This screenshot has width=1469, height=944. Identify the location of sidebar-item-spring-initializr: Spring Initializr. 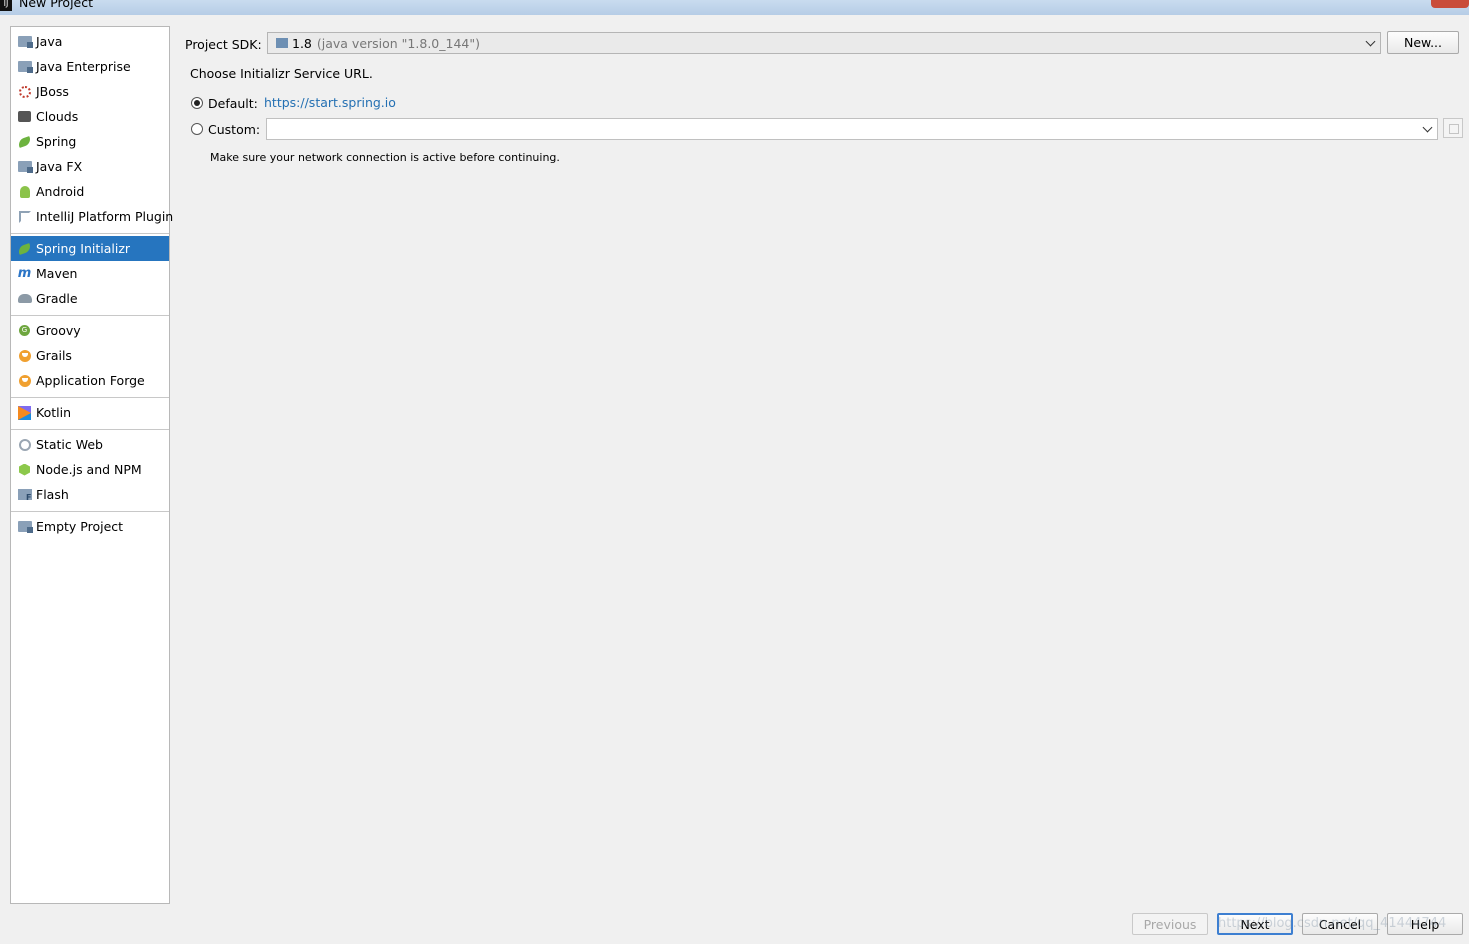
(90, 248).